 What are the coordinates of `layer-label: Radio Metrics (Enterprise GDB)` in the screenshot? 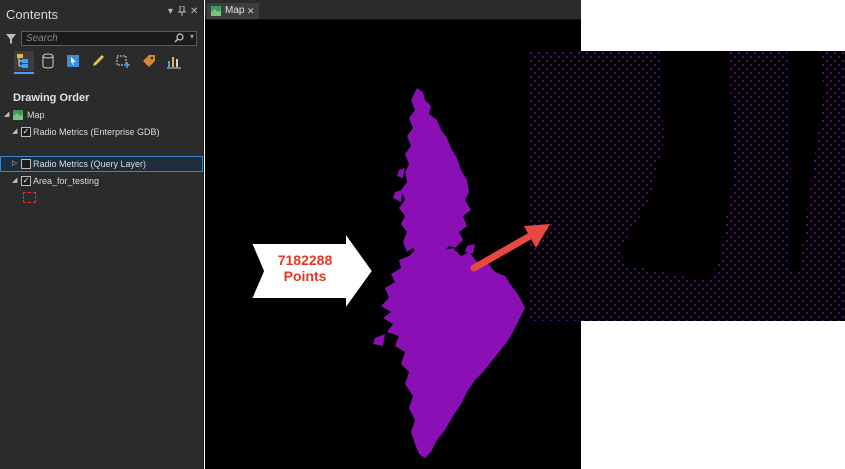 It's located at (96, 132).